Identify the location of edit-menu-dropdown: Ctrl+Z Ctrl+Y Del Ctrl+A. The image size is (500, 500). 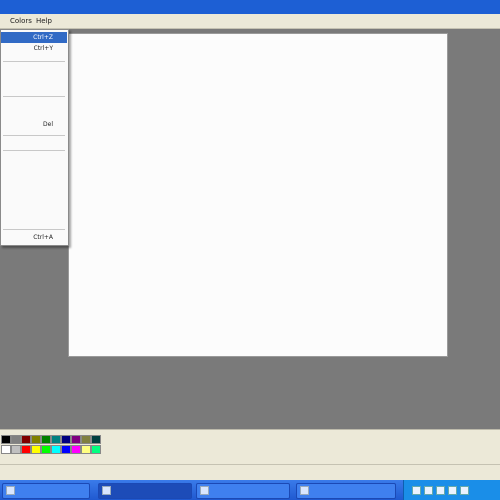
(34, 137).